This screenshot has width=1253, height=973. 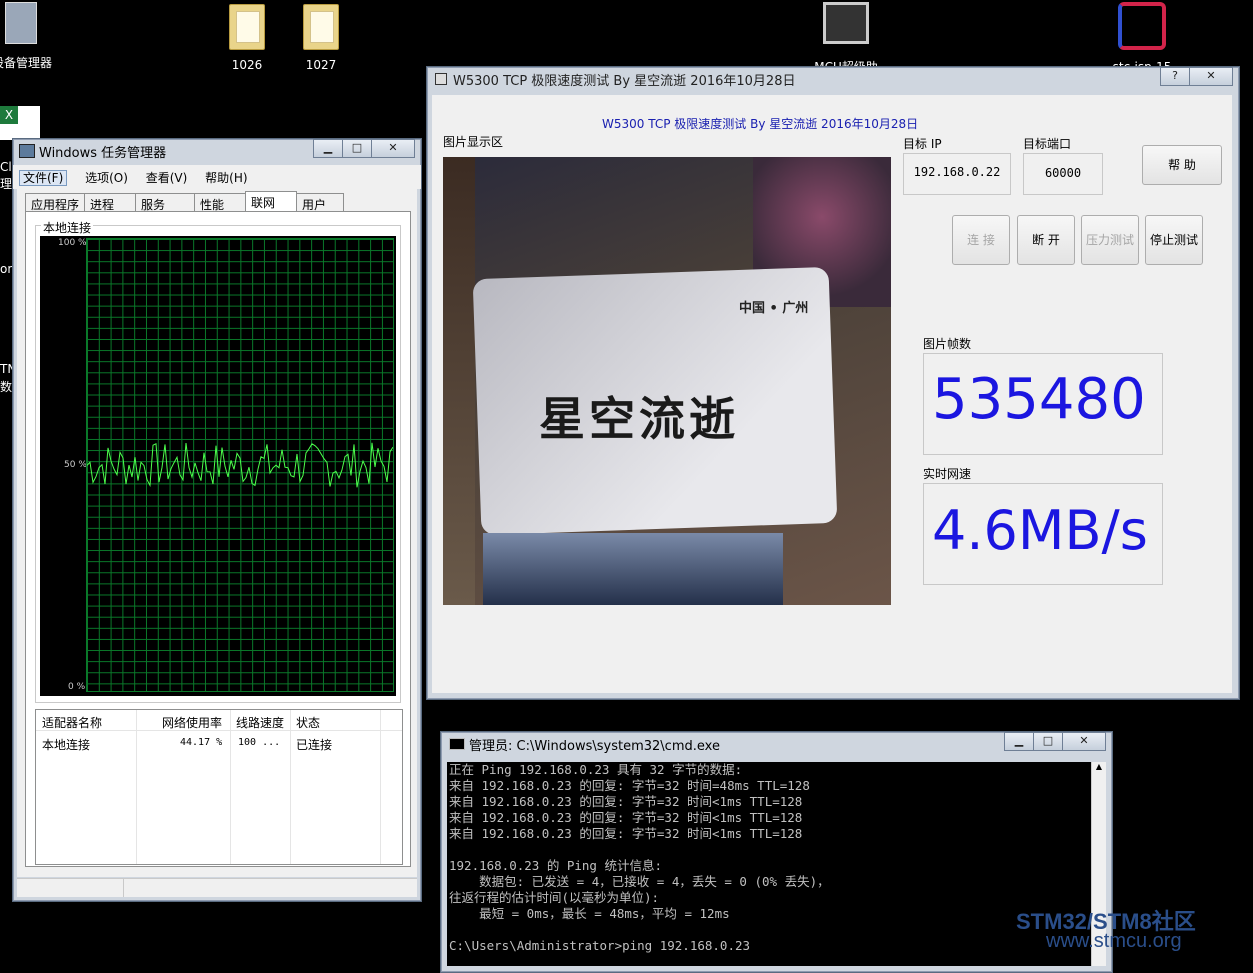 What do you see at coordinates (106, 178) in the screenshot?
I see `menu-options: 选项(O)` at bounding box center [106, 178].